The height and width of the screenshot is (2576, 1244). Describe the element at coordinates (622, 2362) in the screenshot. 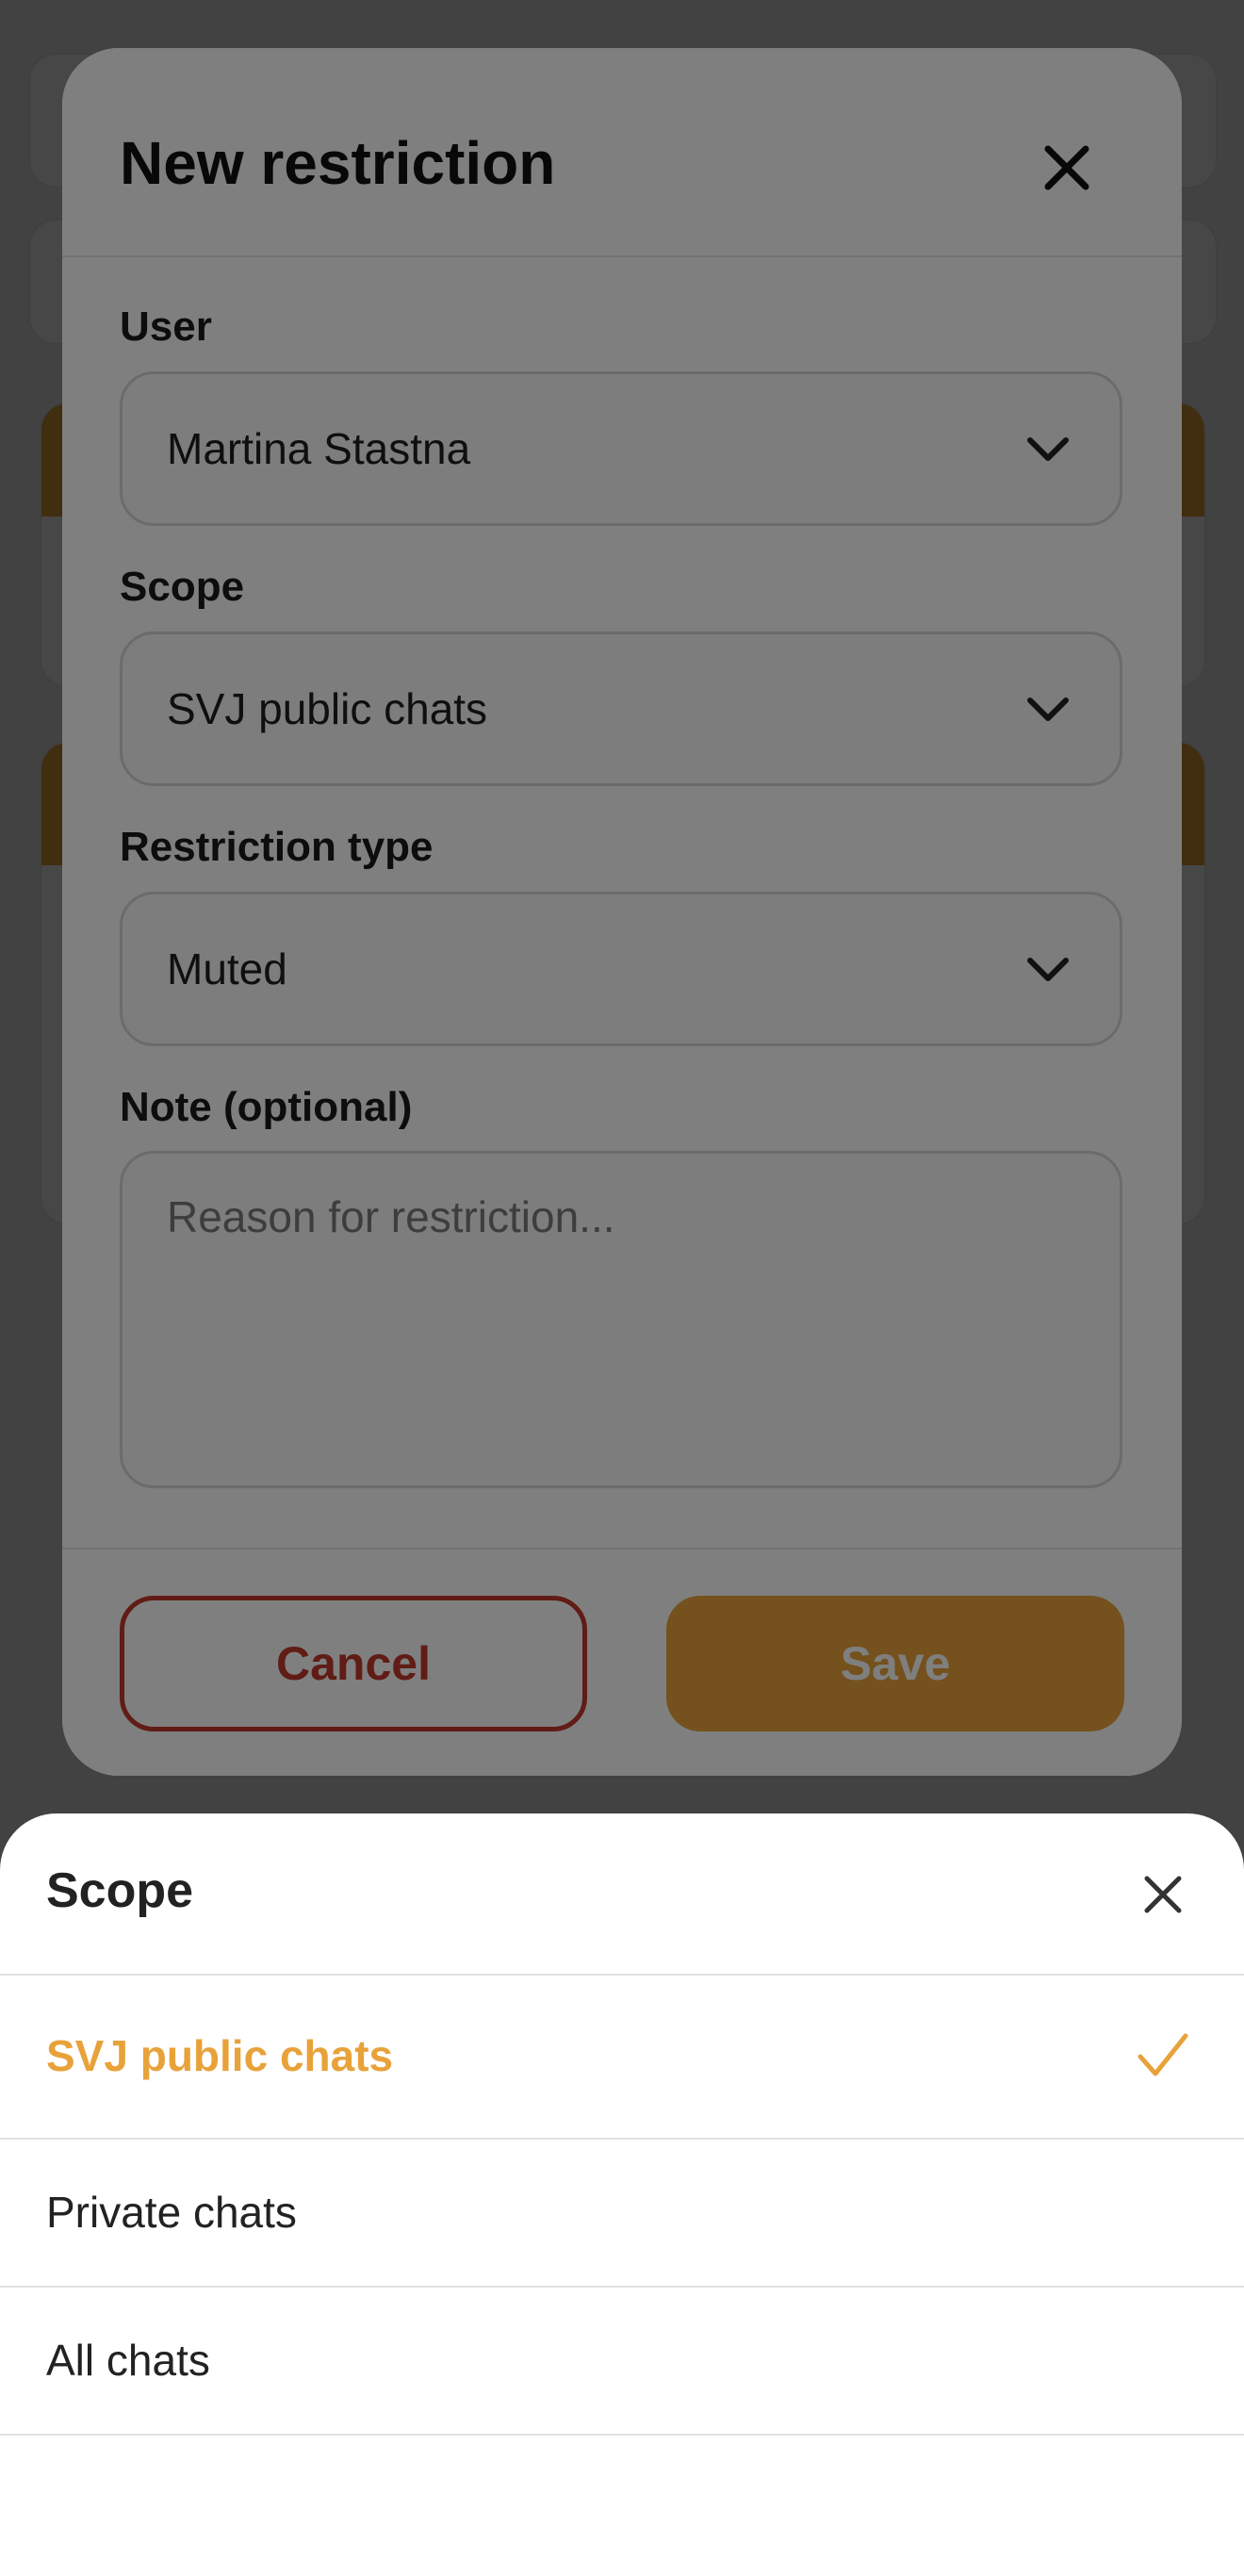

I see `scope-option-all-chats: All chats` at that location.